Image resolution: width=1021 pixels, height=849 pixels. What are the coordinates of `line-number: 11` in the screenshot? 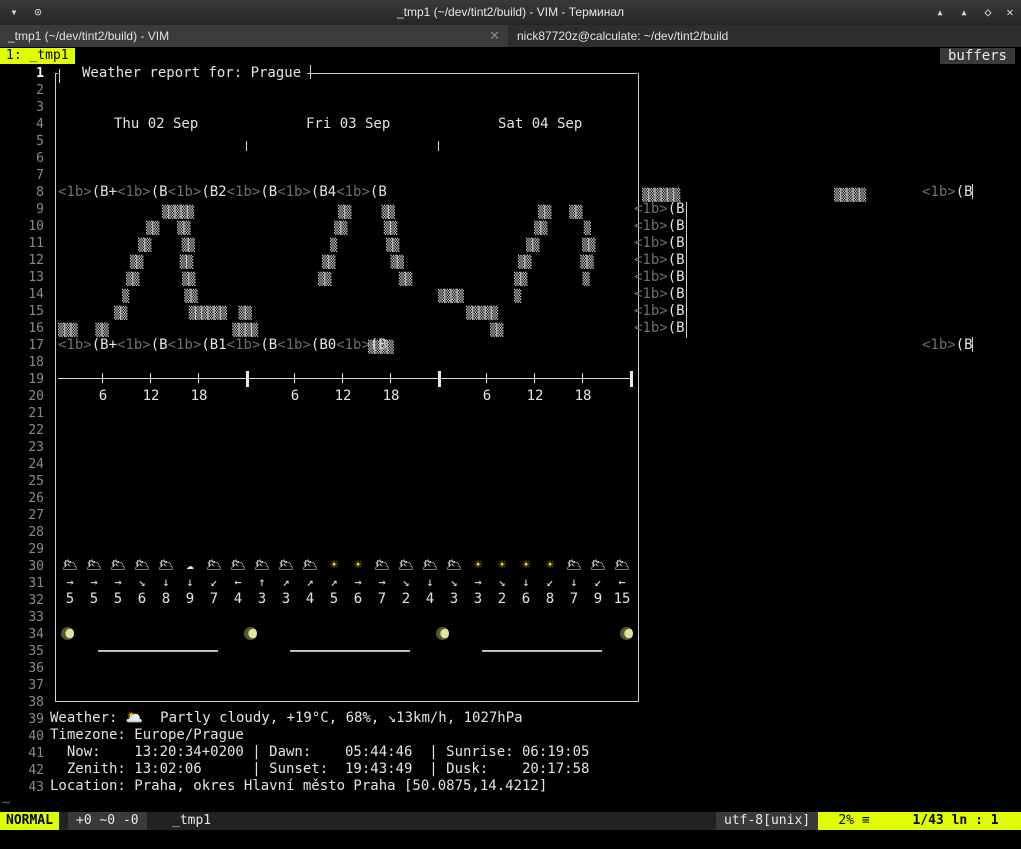 It's located at (36, 243).